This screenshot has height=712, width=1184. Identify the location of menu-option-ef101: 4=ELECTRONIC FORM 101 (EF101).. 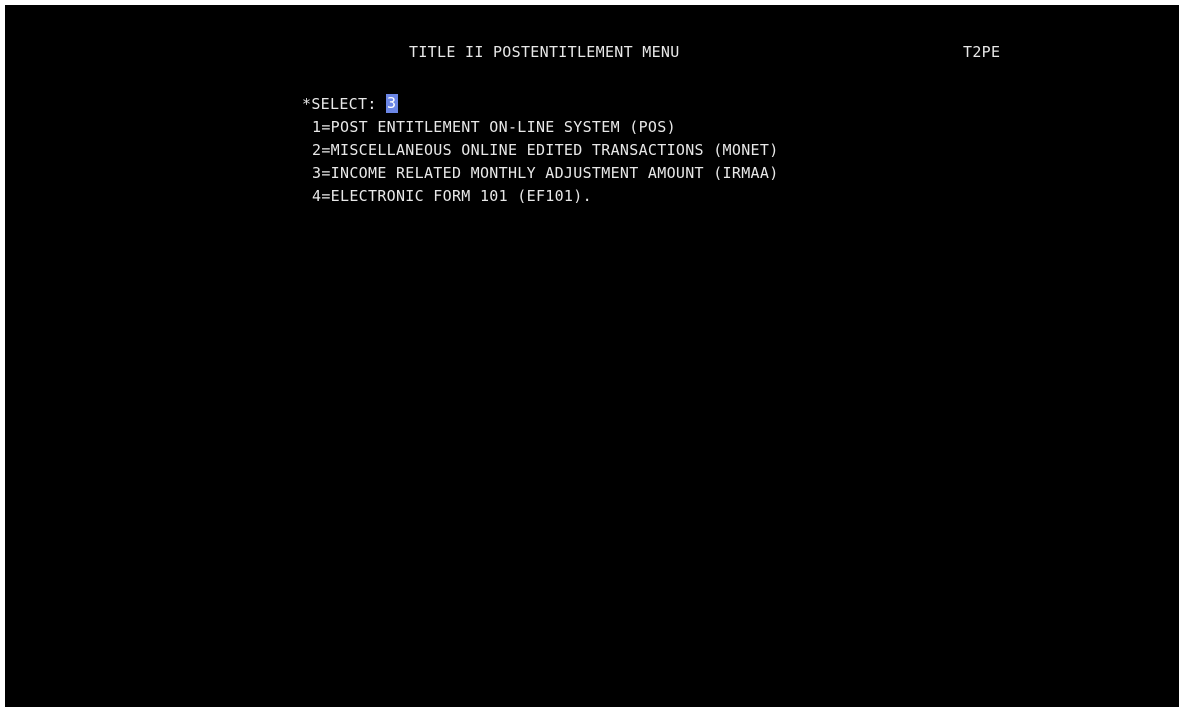
(452, 196).